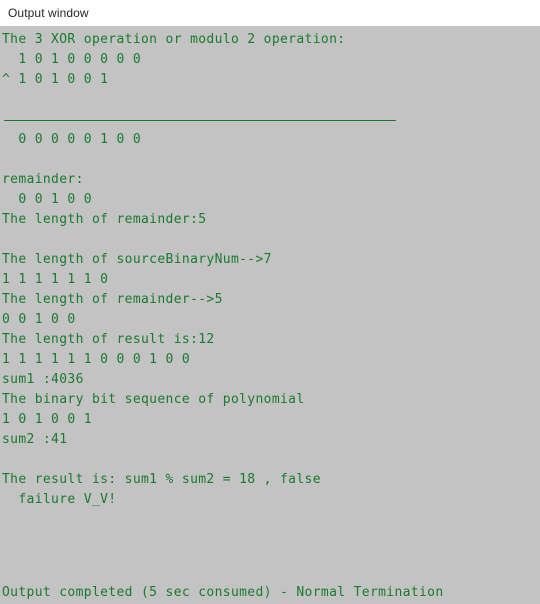 The width and height of the screenshot is (540, 604). What do you see at coordinates (35, 439) in the screenshot?
I see `console-line: sum2 :41` at bounding box center [35, 439].